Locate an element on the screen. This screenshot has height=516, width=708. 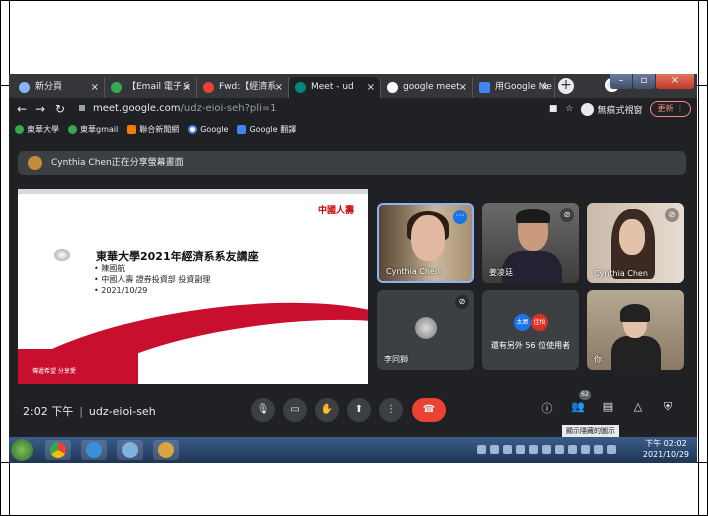
paint-icon is located at coordinates (166, 450).